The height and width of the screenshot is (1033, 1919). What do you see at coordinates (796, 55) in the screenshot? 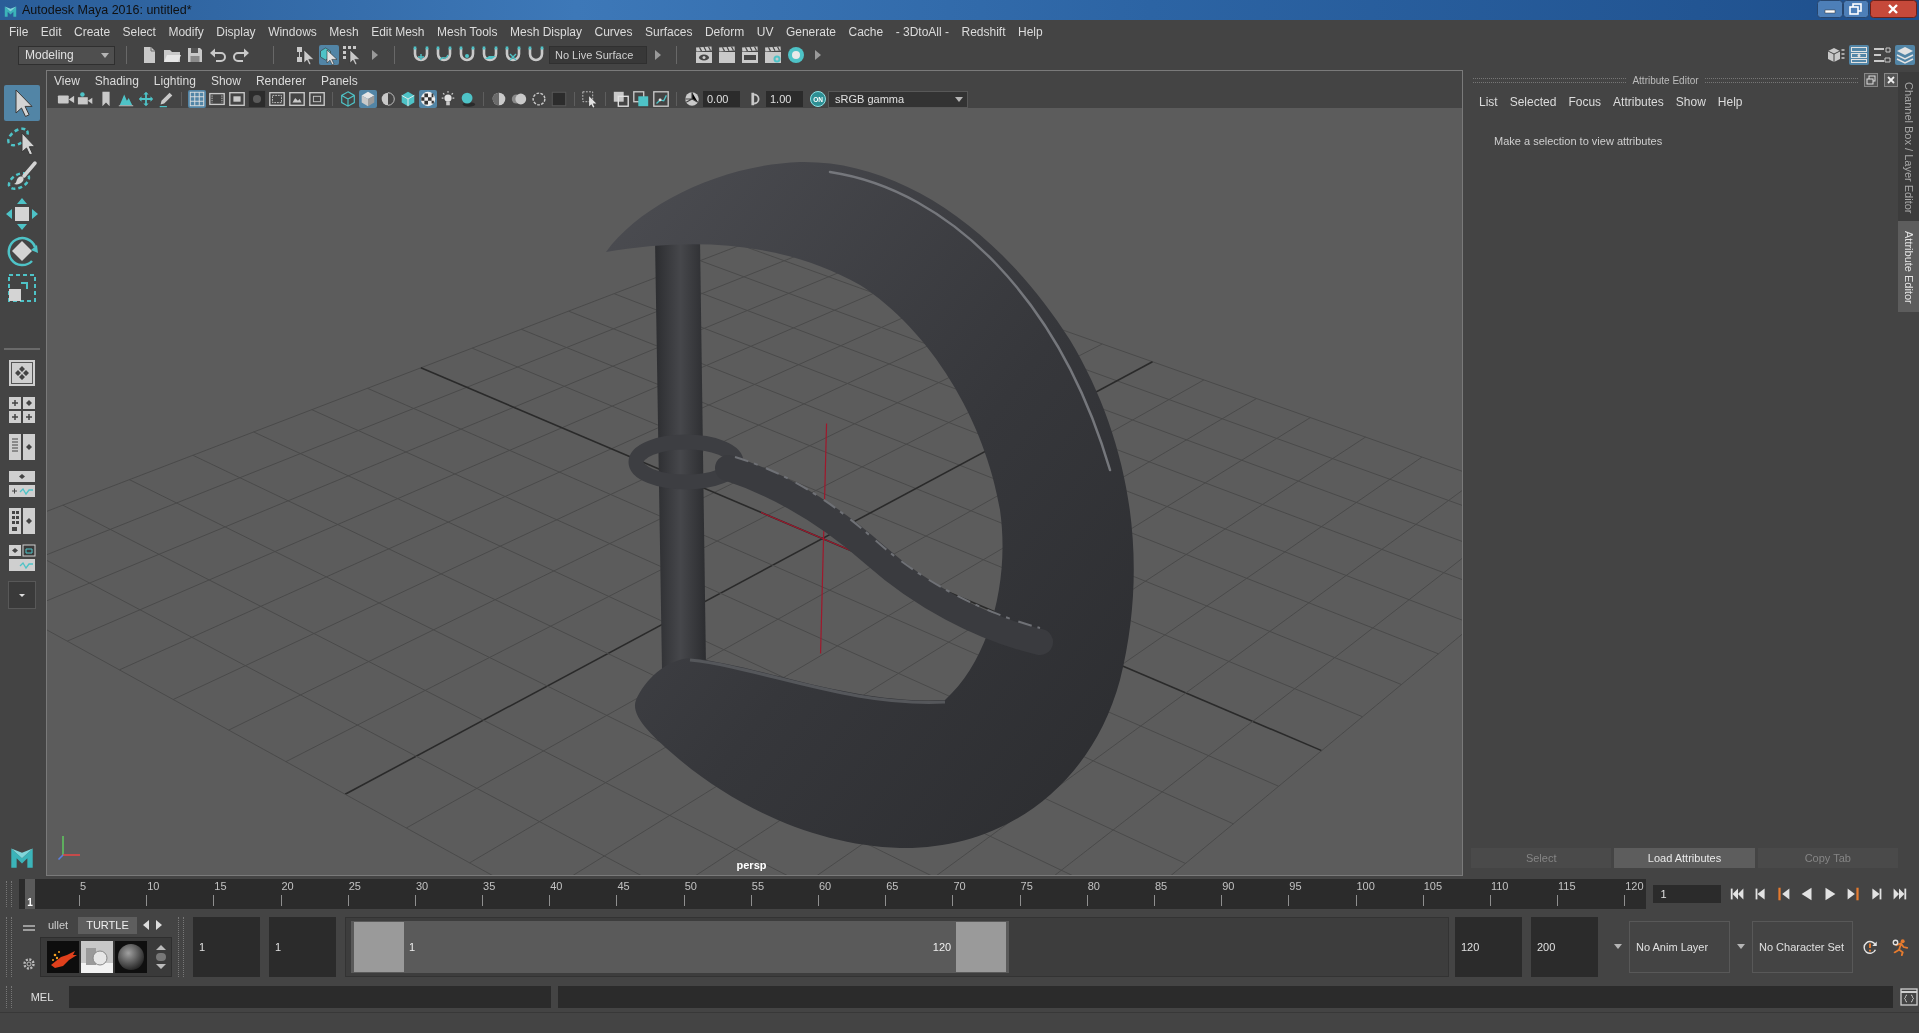
I see `ring-icon` at bounding box center [796, 55].